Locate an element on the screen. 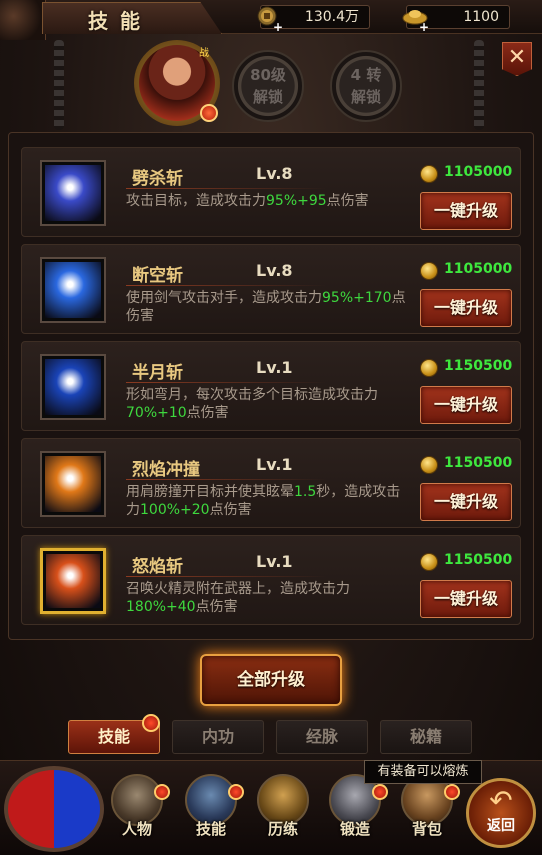  skill-name: 半月斩 is located at coordinates (157, 373).